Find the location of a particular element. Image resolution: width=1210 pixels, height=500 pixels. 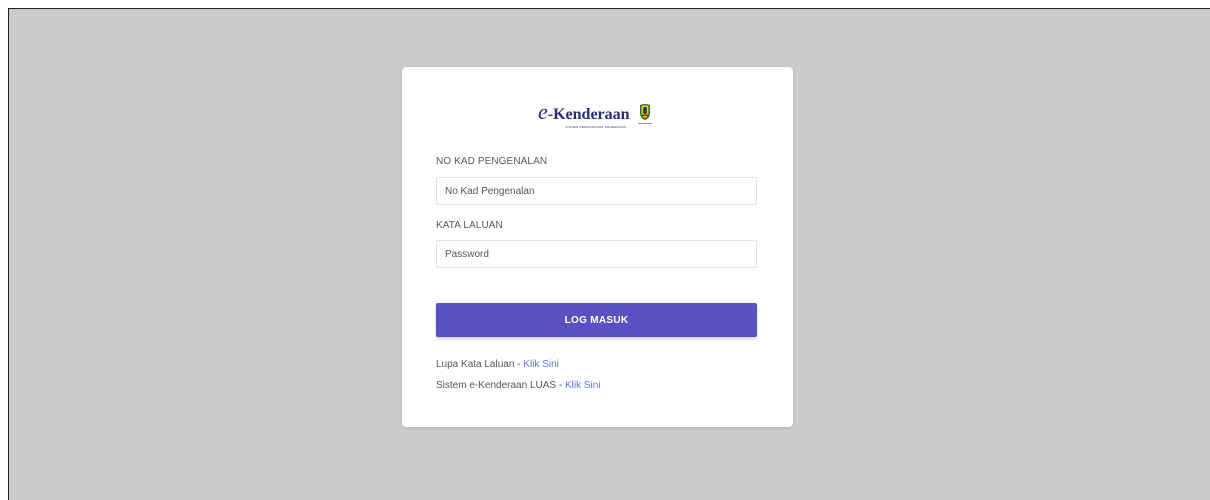

app-logo: e-Kenderaan SISTEM PENGURUSAN KENDERAAN is located at coordinates (603, 119).